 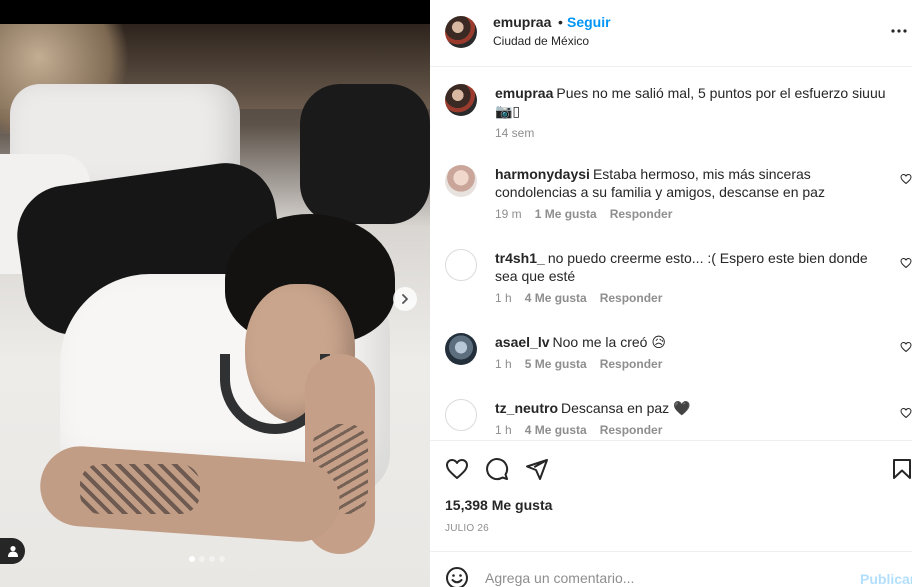 What do you see at coordinates (665, 578) in the screenshot?
I see `comment-input` at bounding box center [665, 578].